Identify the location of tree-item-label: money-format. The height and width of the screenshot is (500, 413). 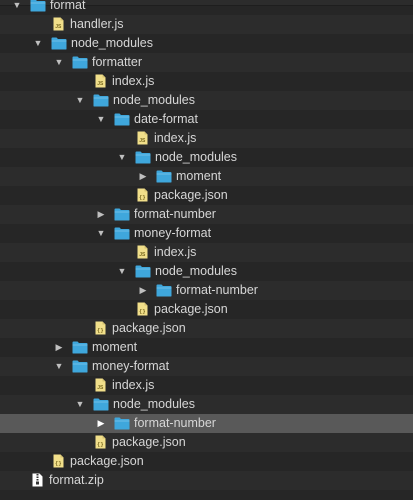
(131, 366).